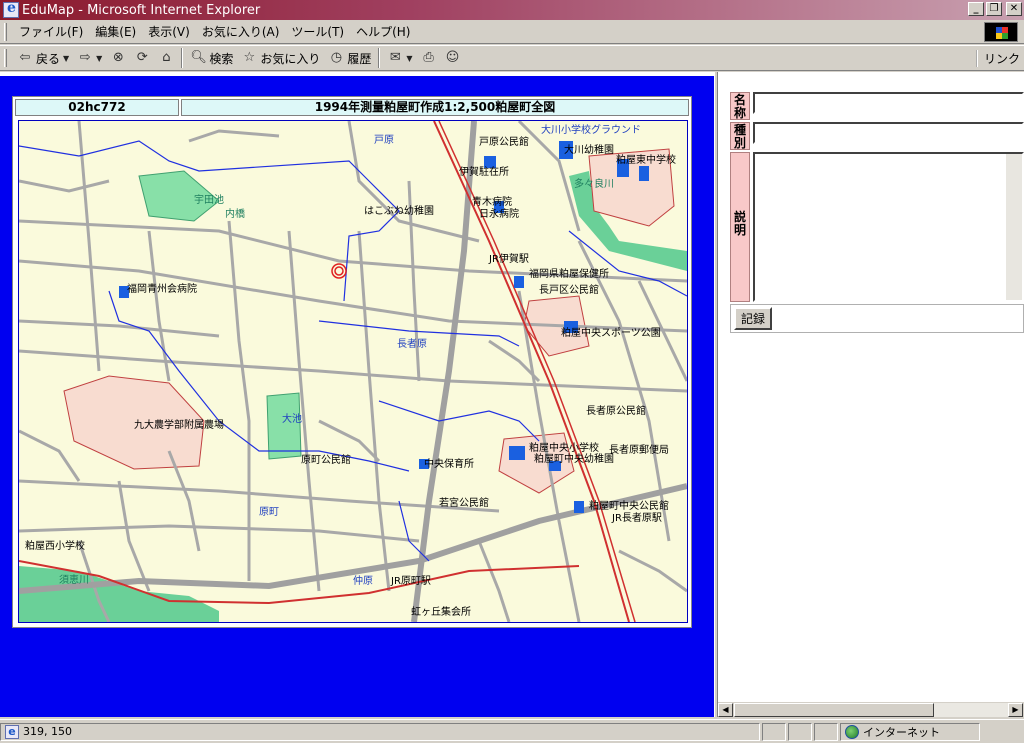 The image size is (1024, 743). I want to click on refresh-icon: ⟳, so click(142, 57).